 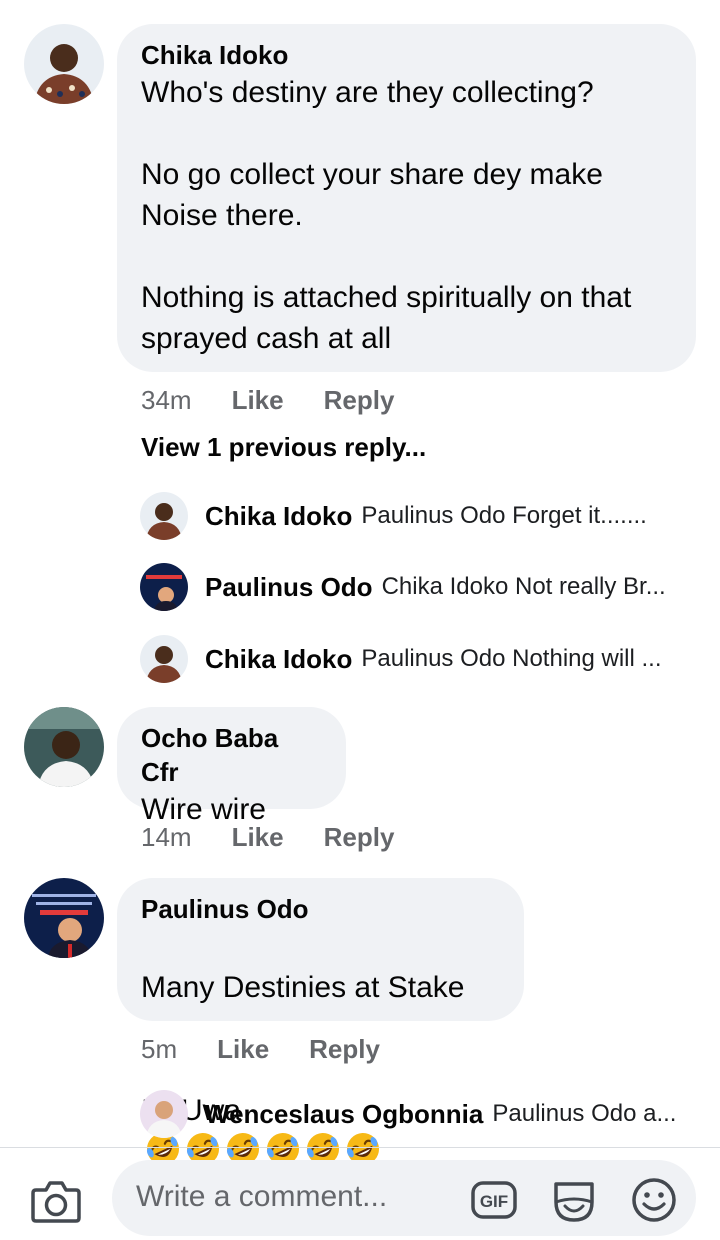 What do you see at coordinates (159, 1049) in the screenshot?
I see `comment-time: 5m` at bounding box center [159, 1049].